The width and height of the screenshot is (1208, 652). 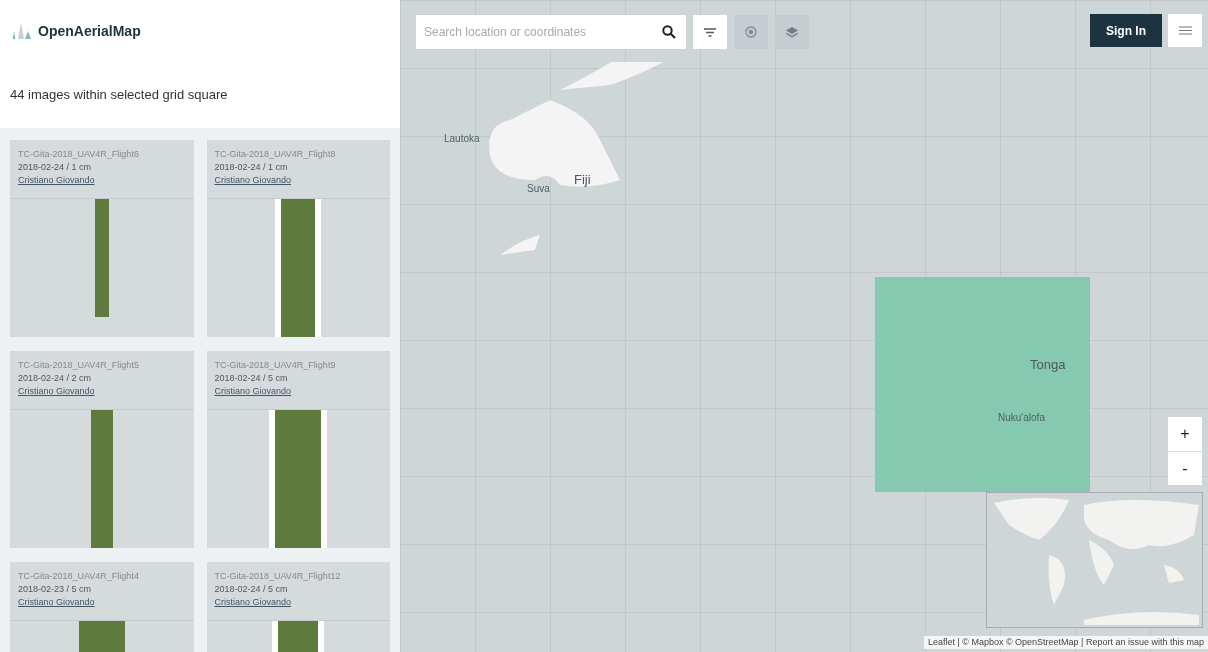 I want to click on image-title: TC-Gita-2018_UAV4R_Flight6, so click(x=78, y=154).